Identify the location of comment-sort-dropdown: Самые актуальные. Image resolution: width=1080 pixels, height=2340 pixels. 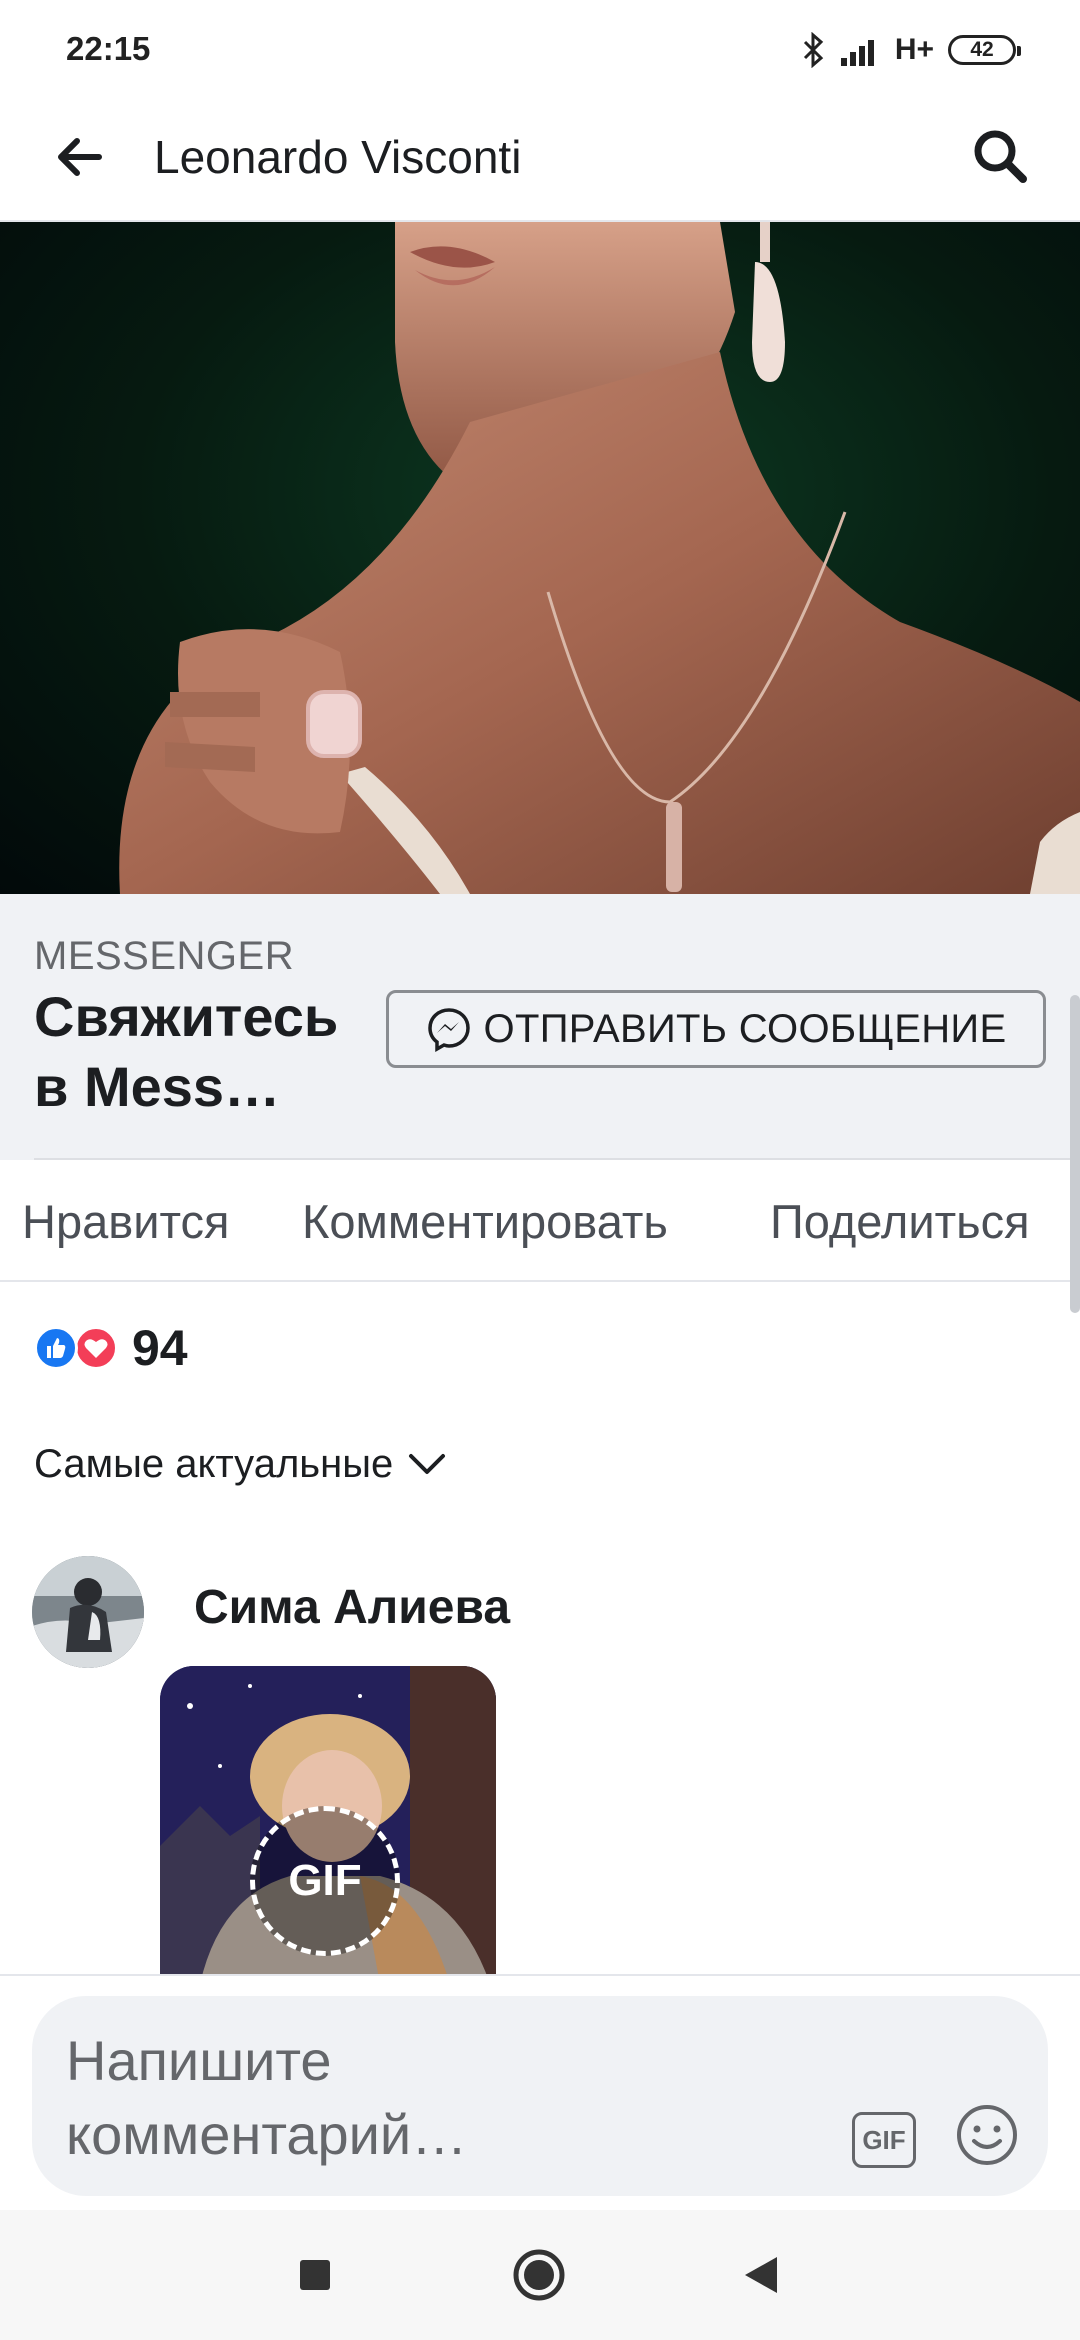
(240, 1464).